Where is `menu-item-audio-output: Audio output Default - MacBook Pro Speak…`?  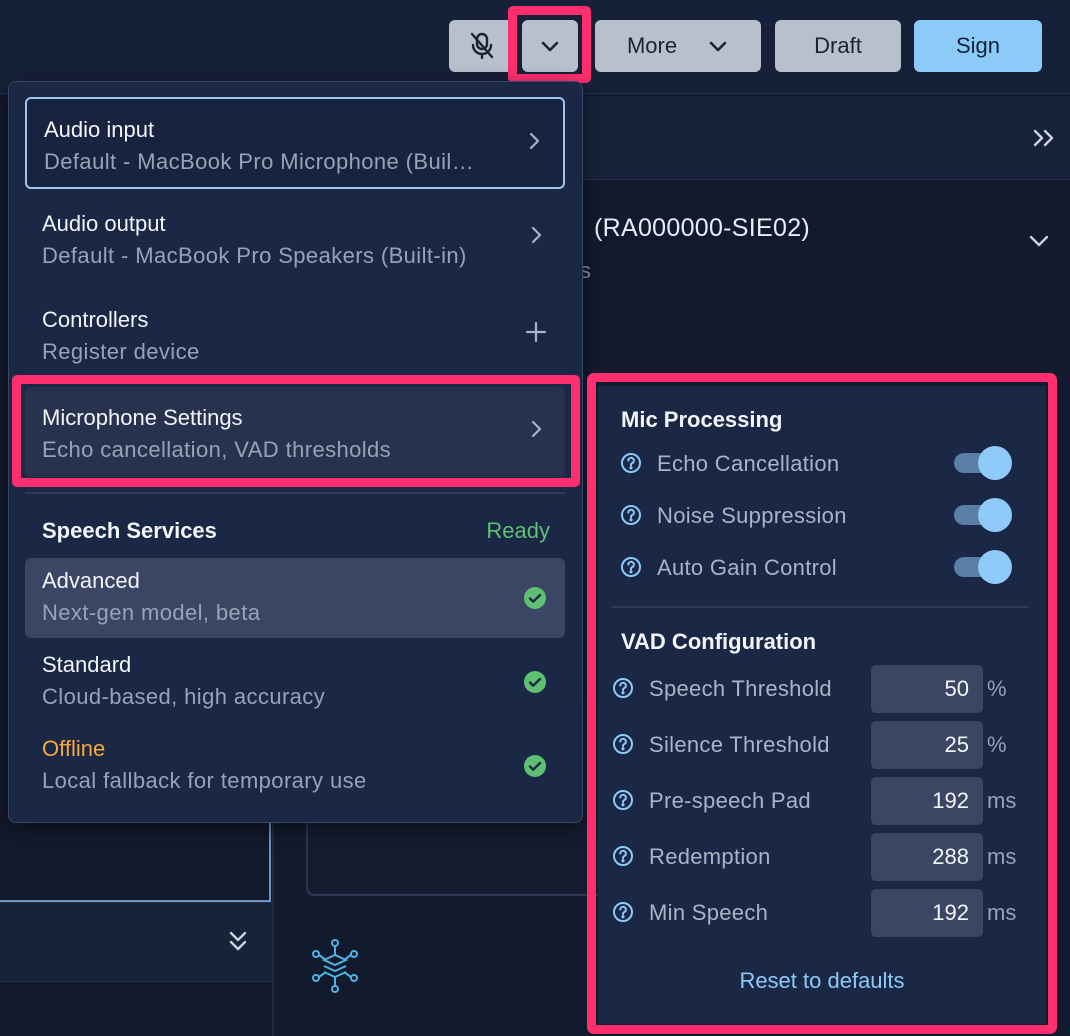 menu-item-audio-output: Audio output Default - MacBook Pro Speak… is located at coordinates (295, 238).